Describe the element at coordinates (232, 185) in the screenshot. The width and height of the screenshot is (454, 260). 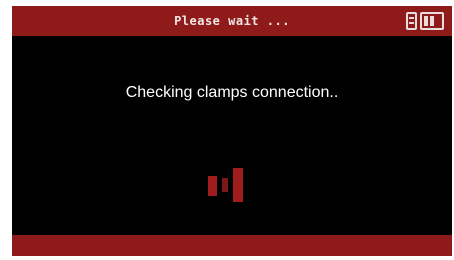
I see `loading-spinner-icon` at that location.